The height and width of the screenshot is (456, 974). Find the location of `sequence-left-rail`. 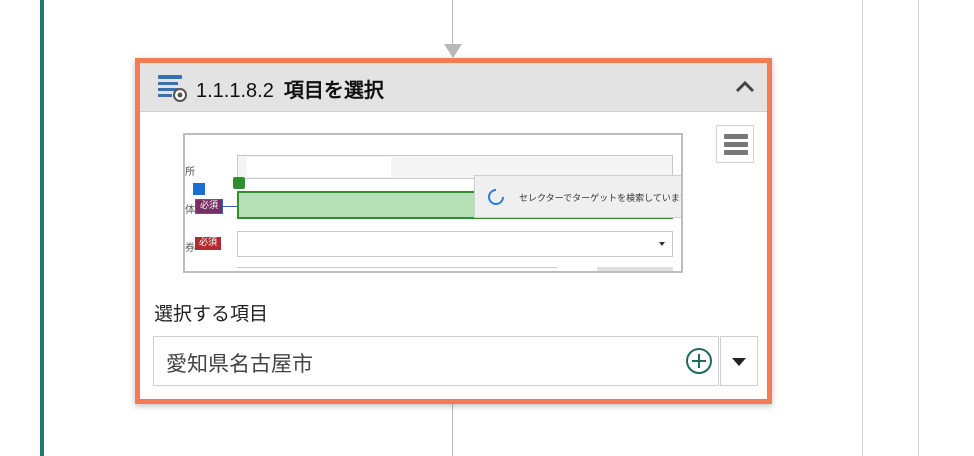

sequence-left-rail is located at coordinates (42, 228).